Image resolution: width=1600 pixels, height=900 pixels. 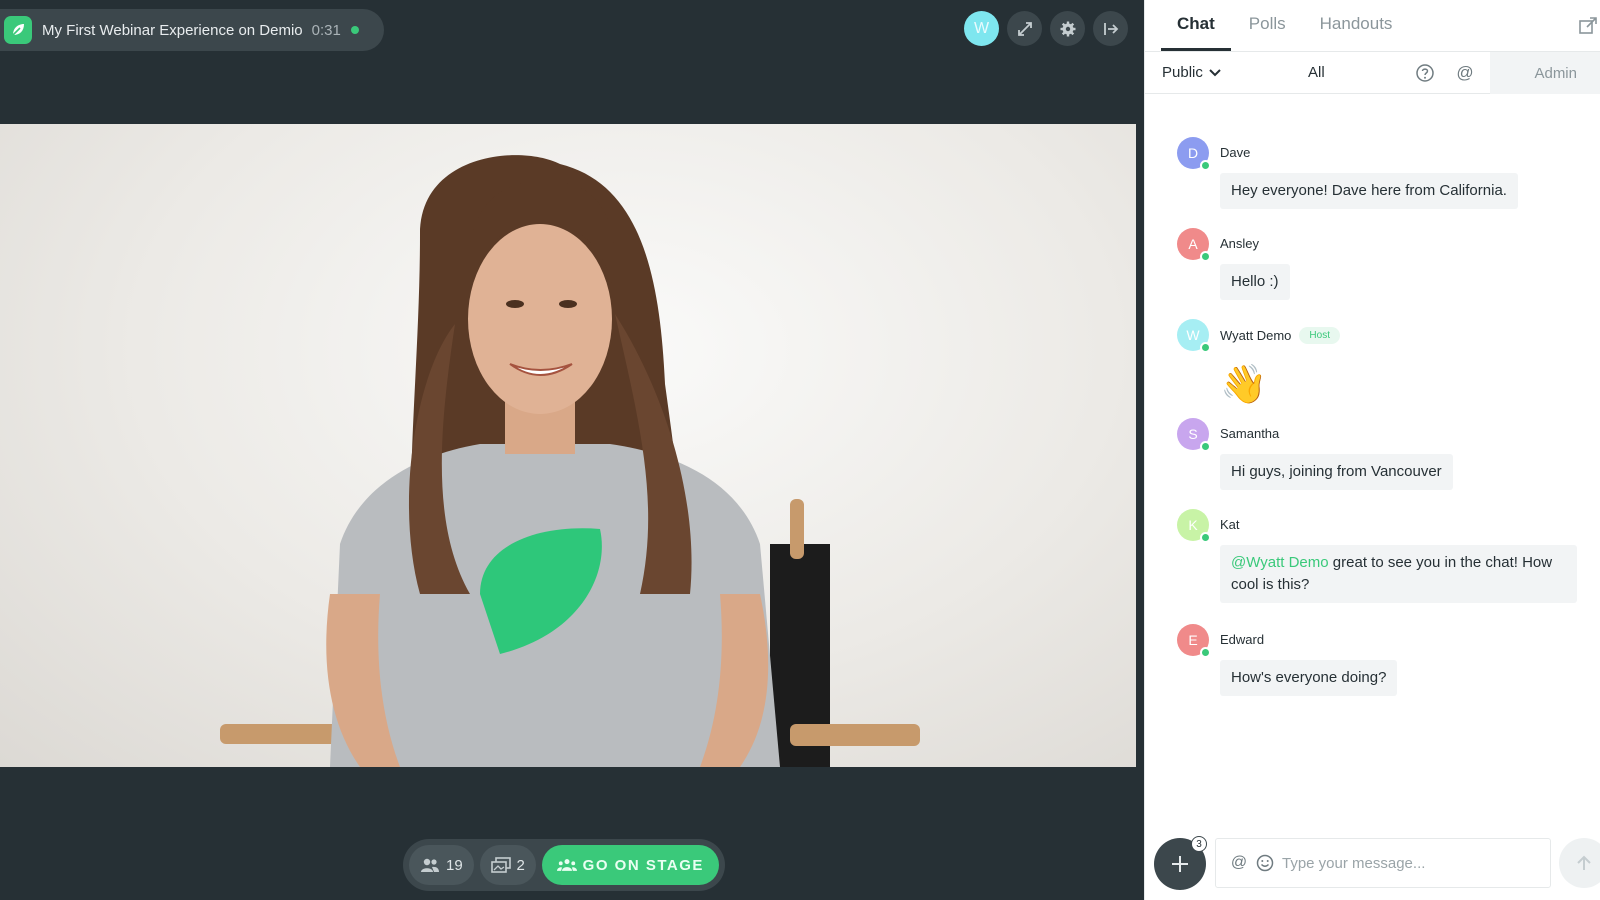 I want to click on people-icon, so click(x=430, y=865).